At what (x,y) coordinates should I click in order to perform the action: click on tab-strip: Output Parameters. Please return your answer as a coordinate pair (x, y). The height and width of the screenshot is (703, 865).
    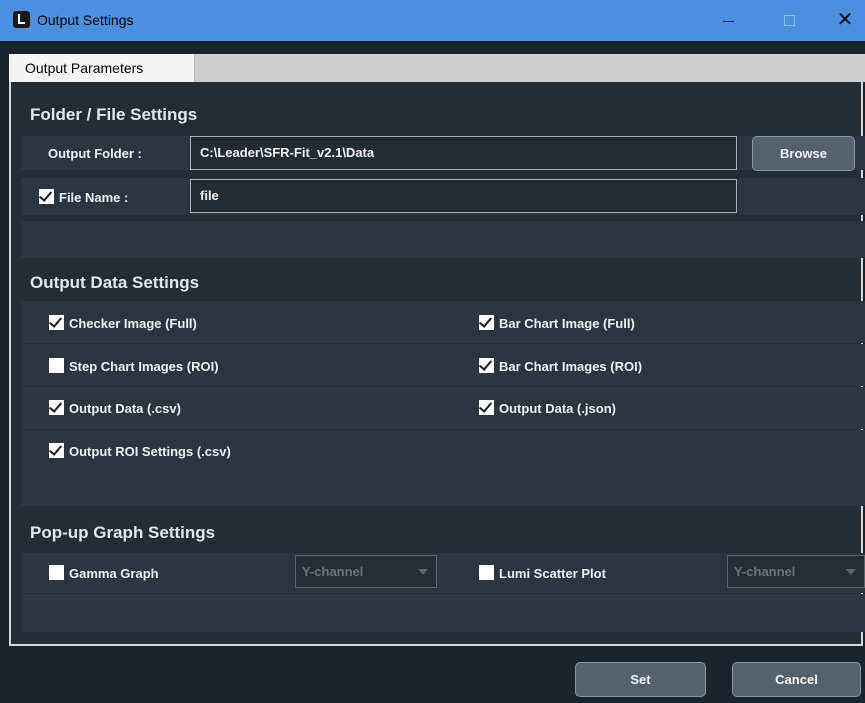
    Looking at the image, I should click on (437, 68).